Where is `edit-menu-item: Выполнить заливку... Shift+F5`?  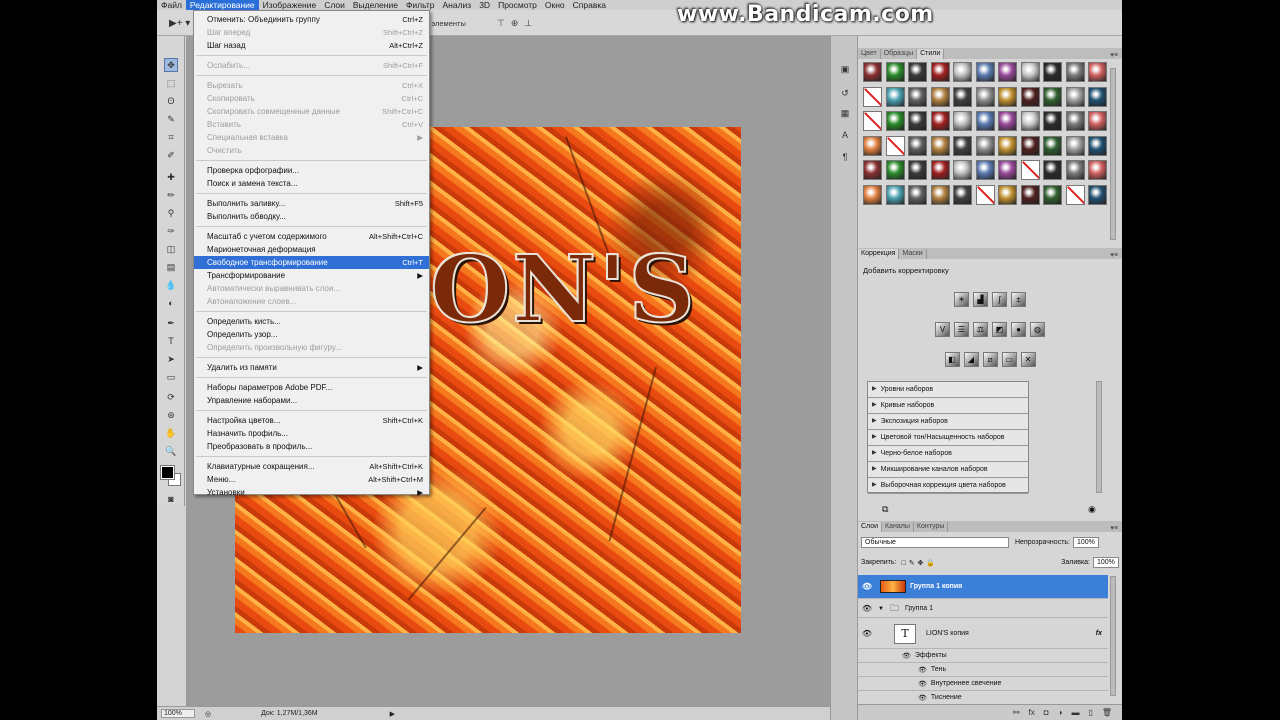 edit-menu-item: Выполнить заливку... Shift+F5 is located at coordinates (311, 203).